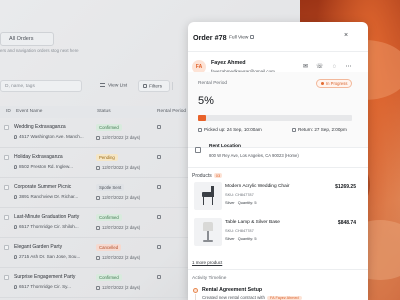 This screenshot has height=300, width=400. I want to click on products-label: Products 03, so click(207, 176).